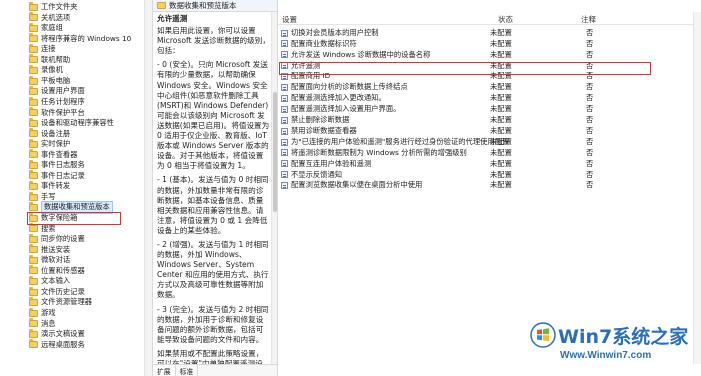 Image resolution: width=701 pixels, height=376 pixels. What do you see at coordinates (52, 175) in the screenshot?
I see `tree-item: 事件日志记录` at bounding box center [52, 175].